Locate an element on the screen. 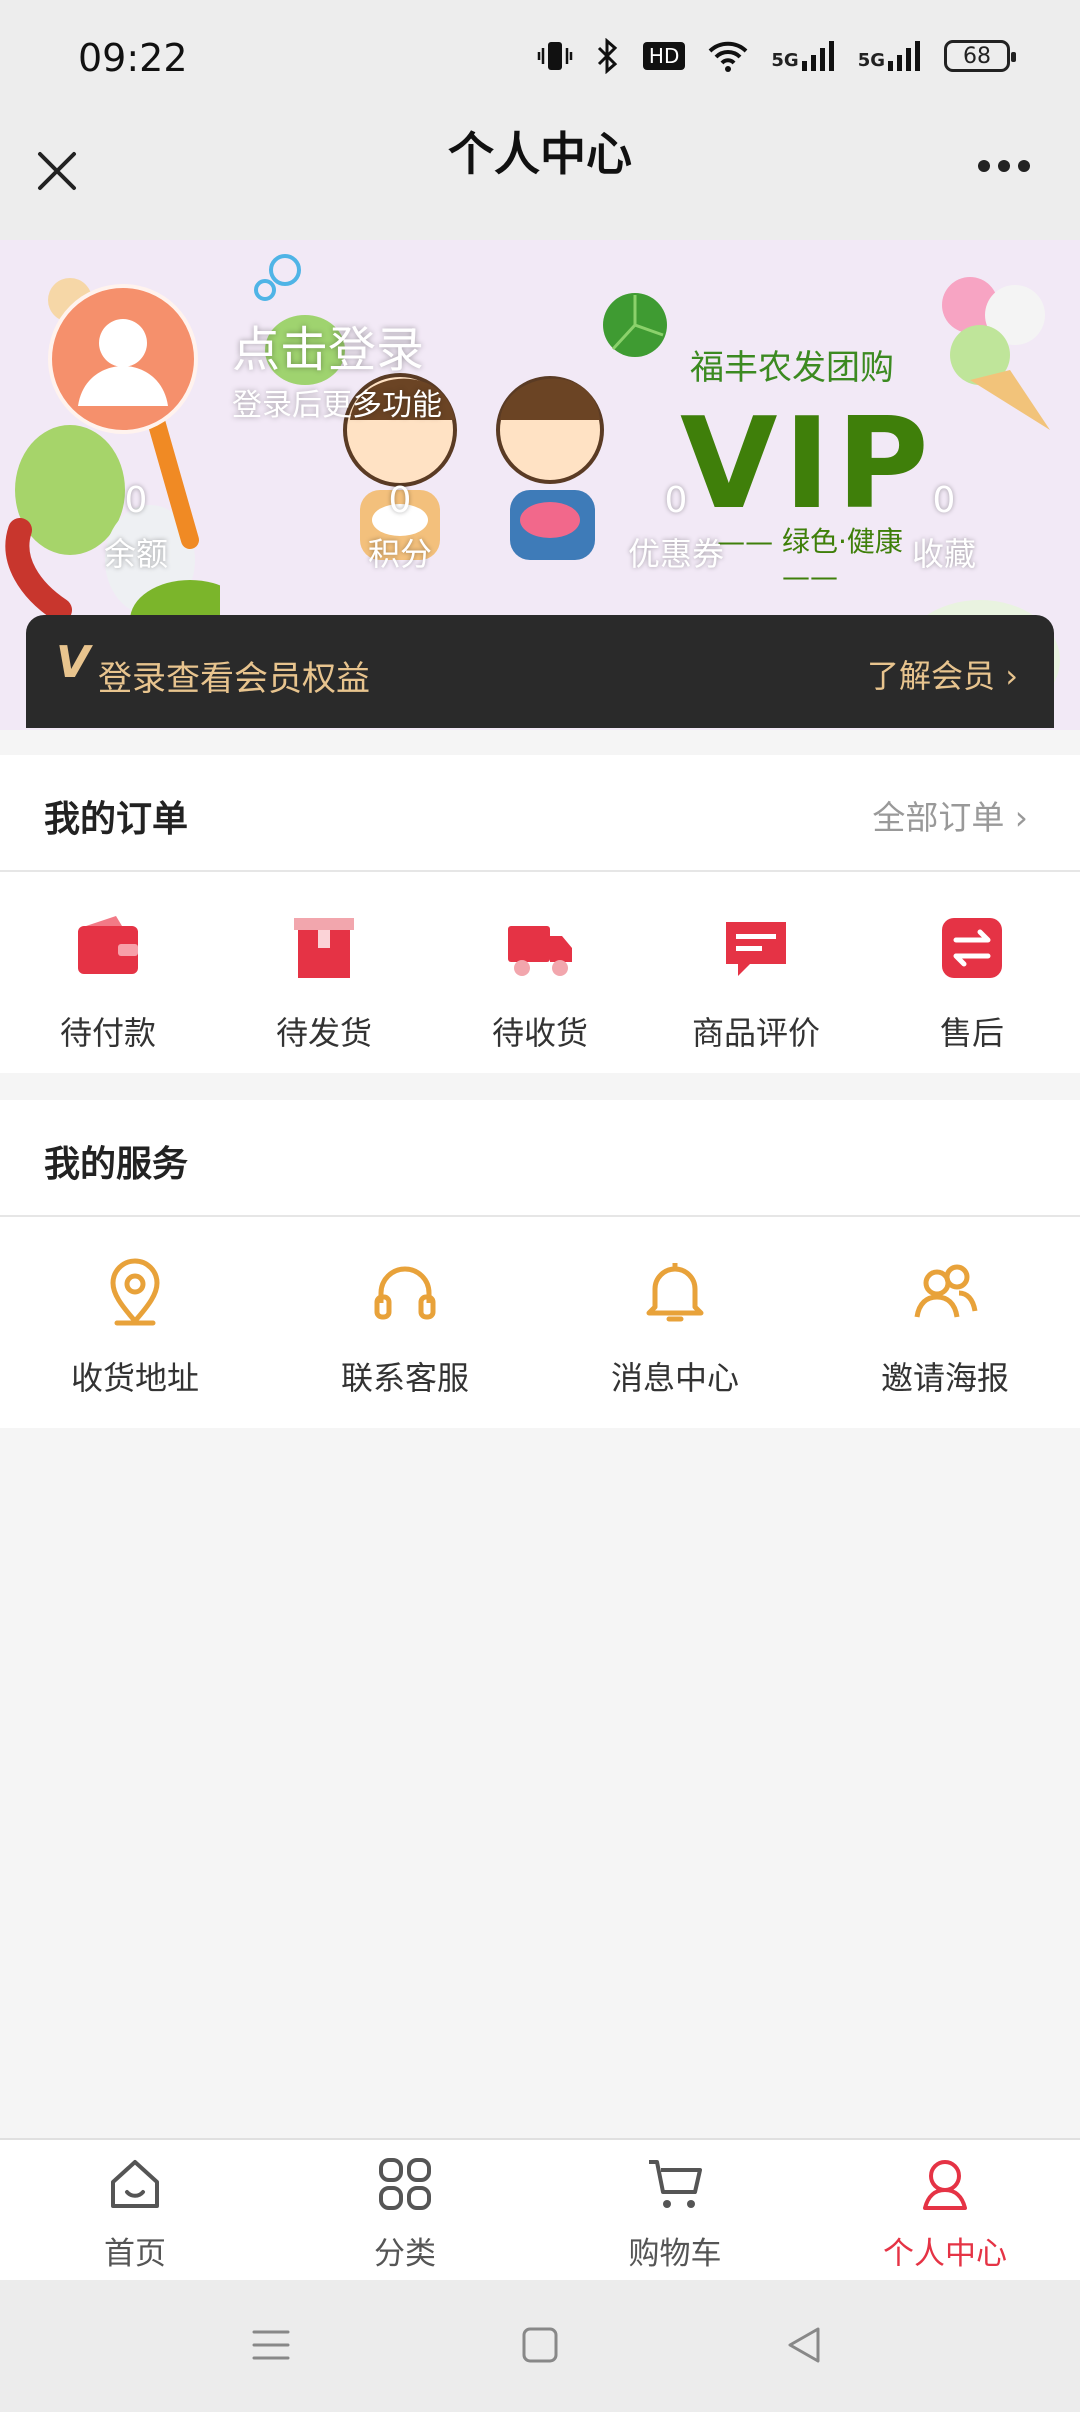 This screenshot has width=1080, height=2412. battery-indicator: 68 is located at coordinates (980, 56).